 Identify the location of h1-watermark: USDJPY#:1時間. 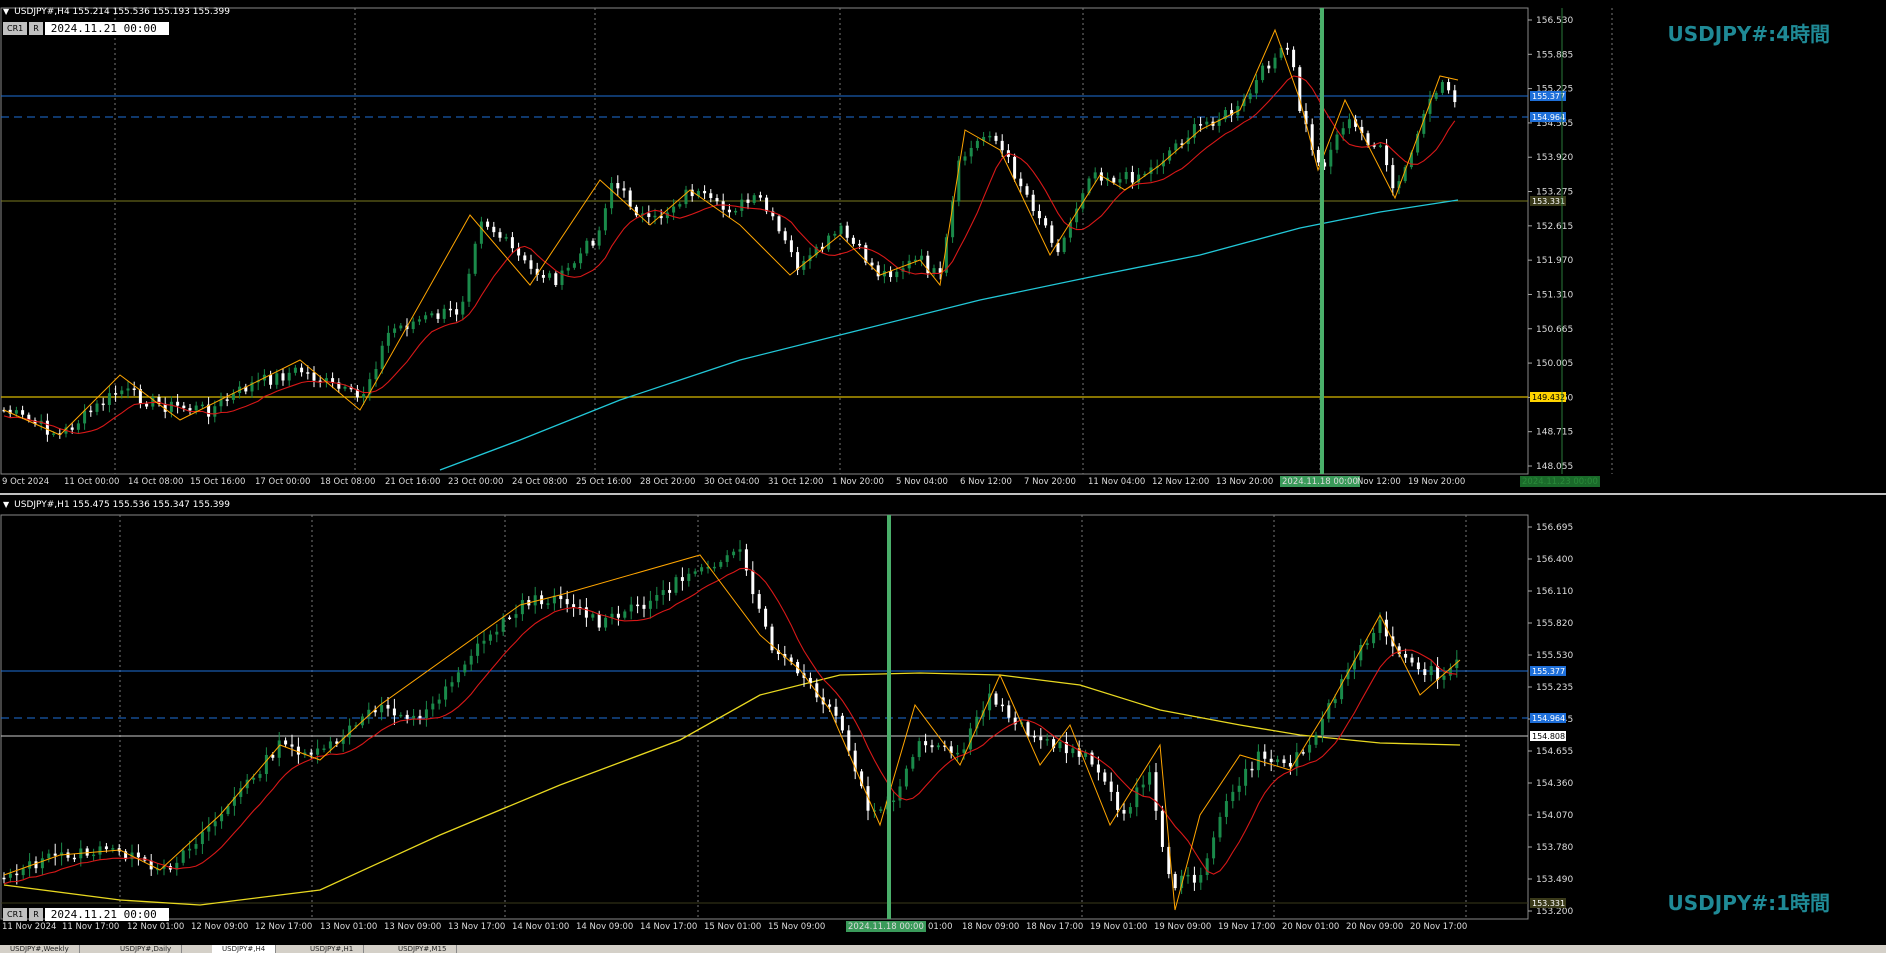
(1749, 903).